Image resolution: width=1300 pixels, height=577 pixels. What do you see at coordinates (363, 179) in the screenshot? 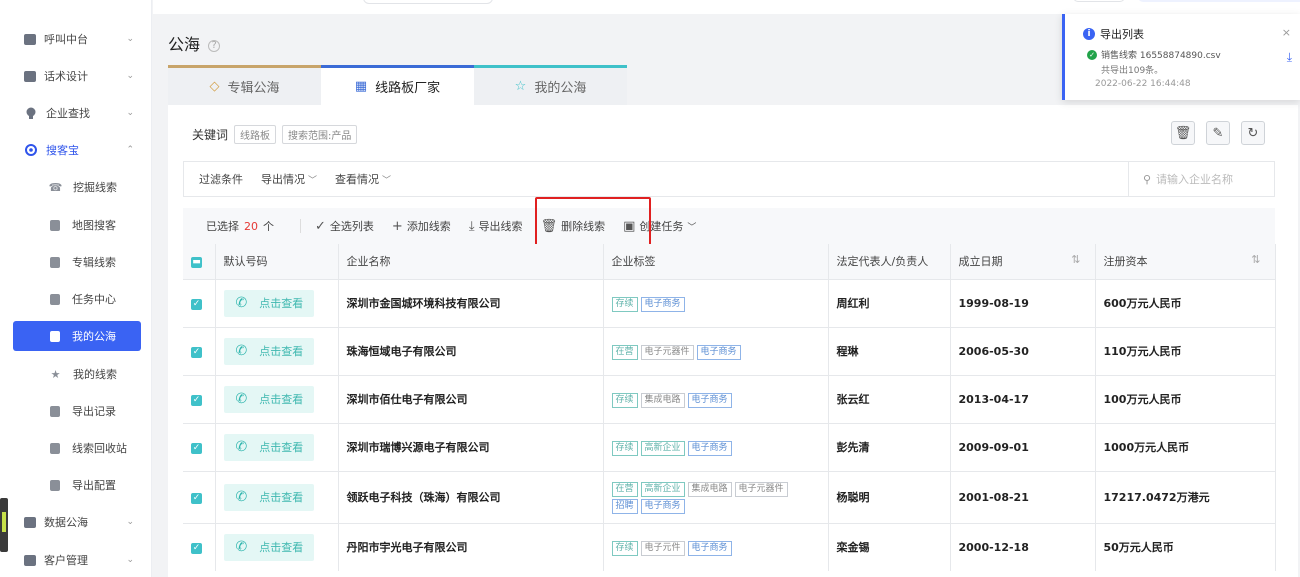
I see `view-status-filter: 查看情况 ﹀` at bounding box center [363, 179].